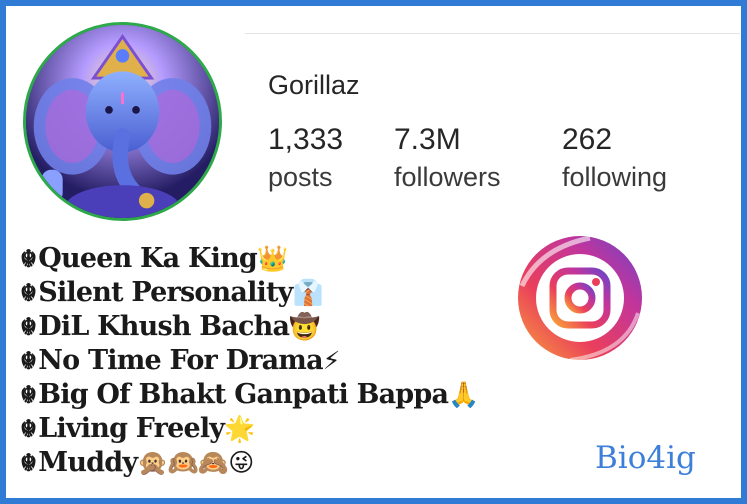 This screenshot has height=504, width=747. I want to click on bio-line: ☬Queen Ka King👑, so click(270, 259).